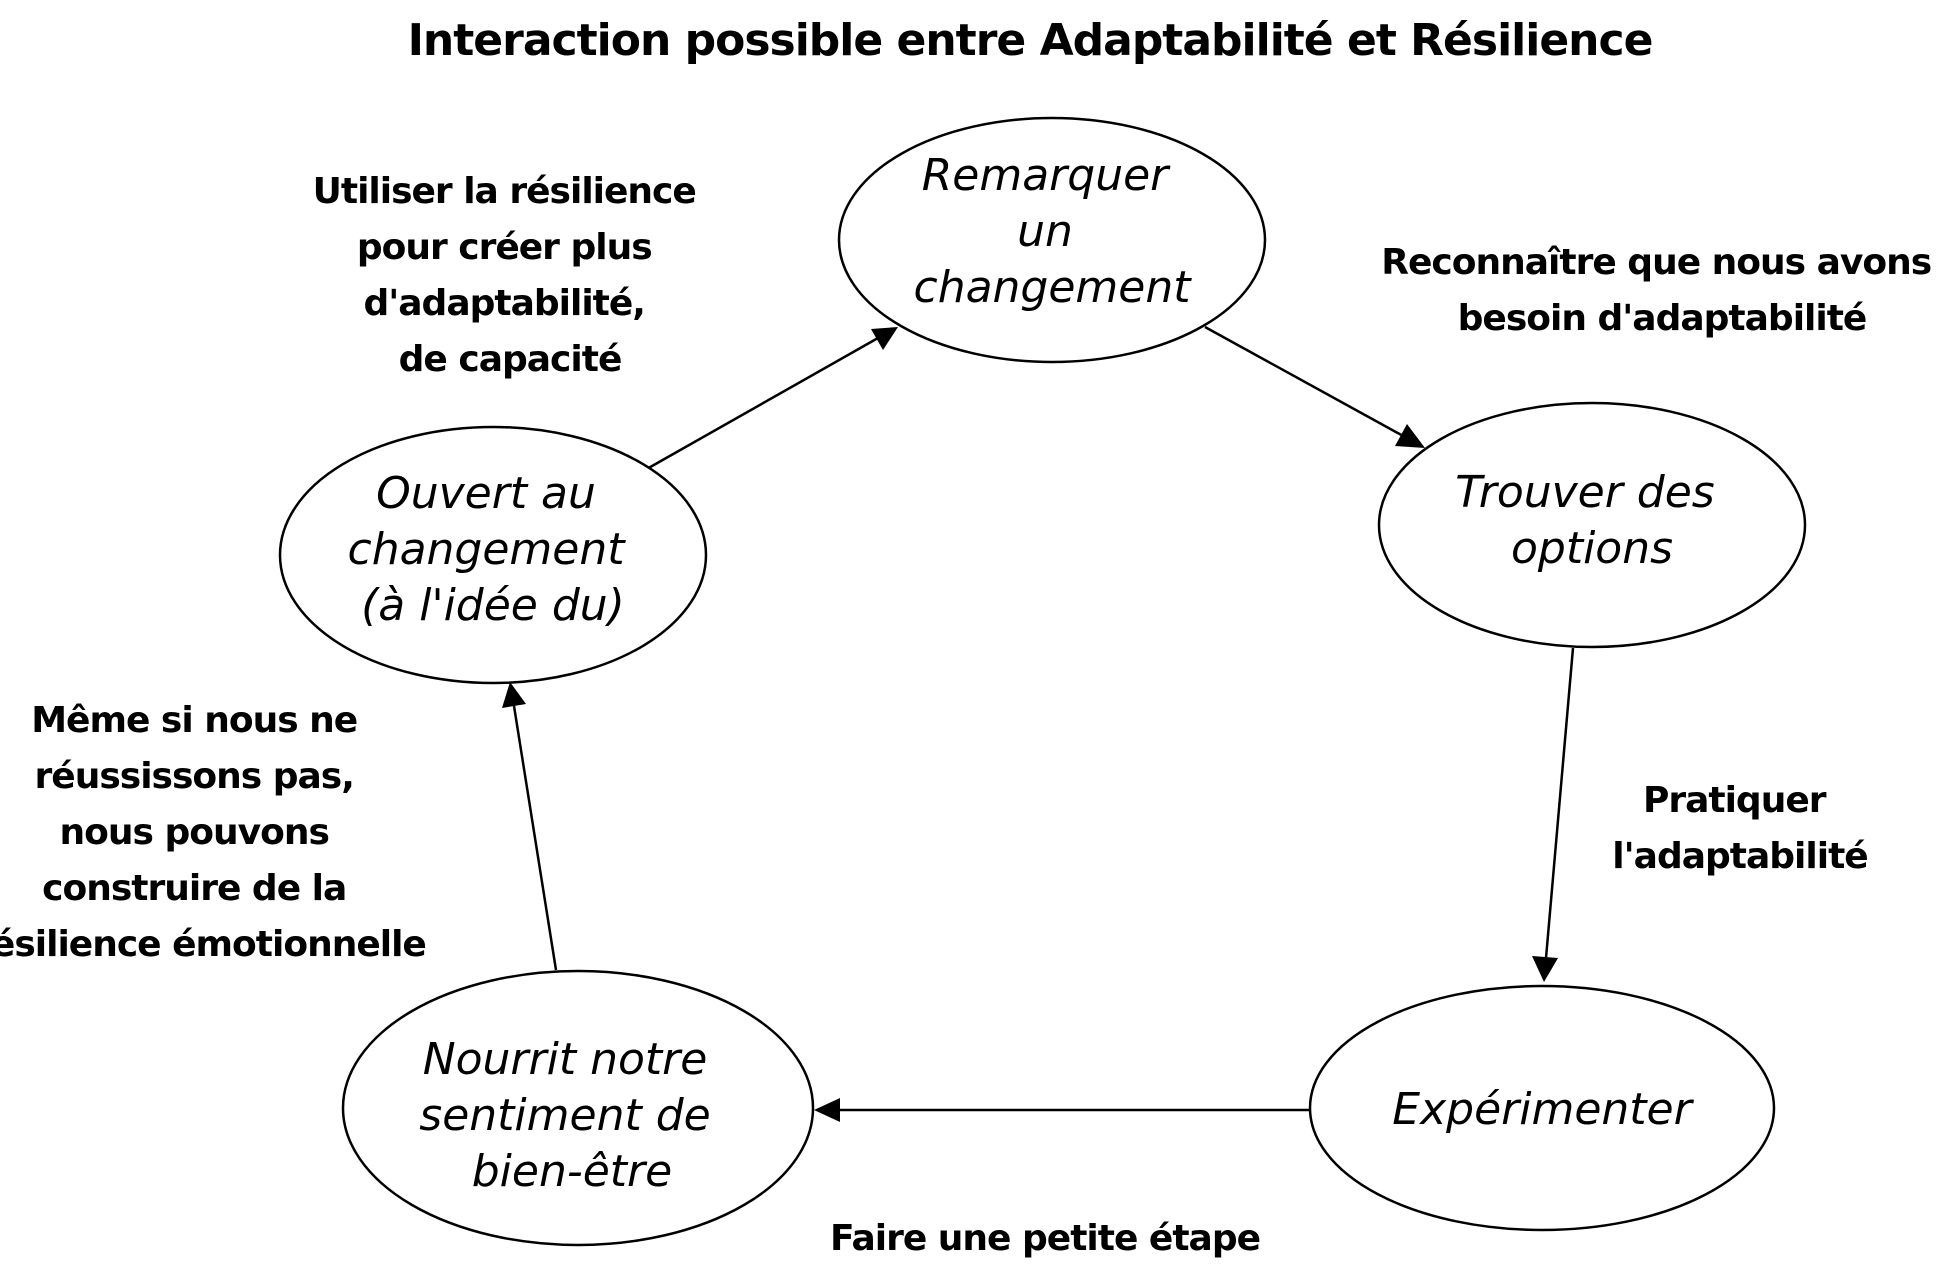 The height and width of the screenshot is (1276, 1960). What do you see at coordinates (1739, 828) in the screenshot?
I see `annotation-pratiquer: Pratiquer l'adaptabilité` at bounding box center [1739, 828].